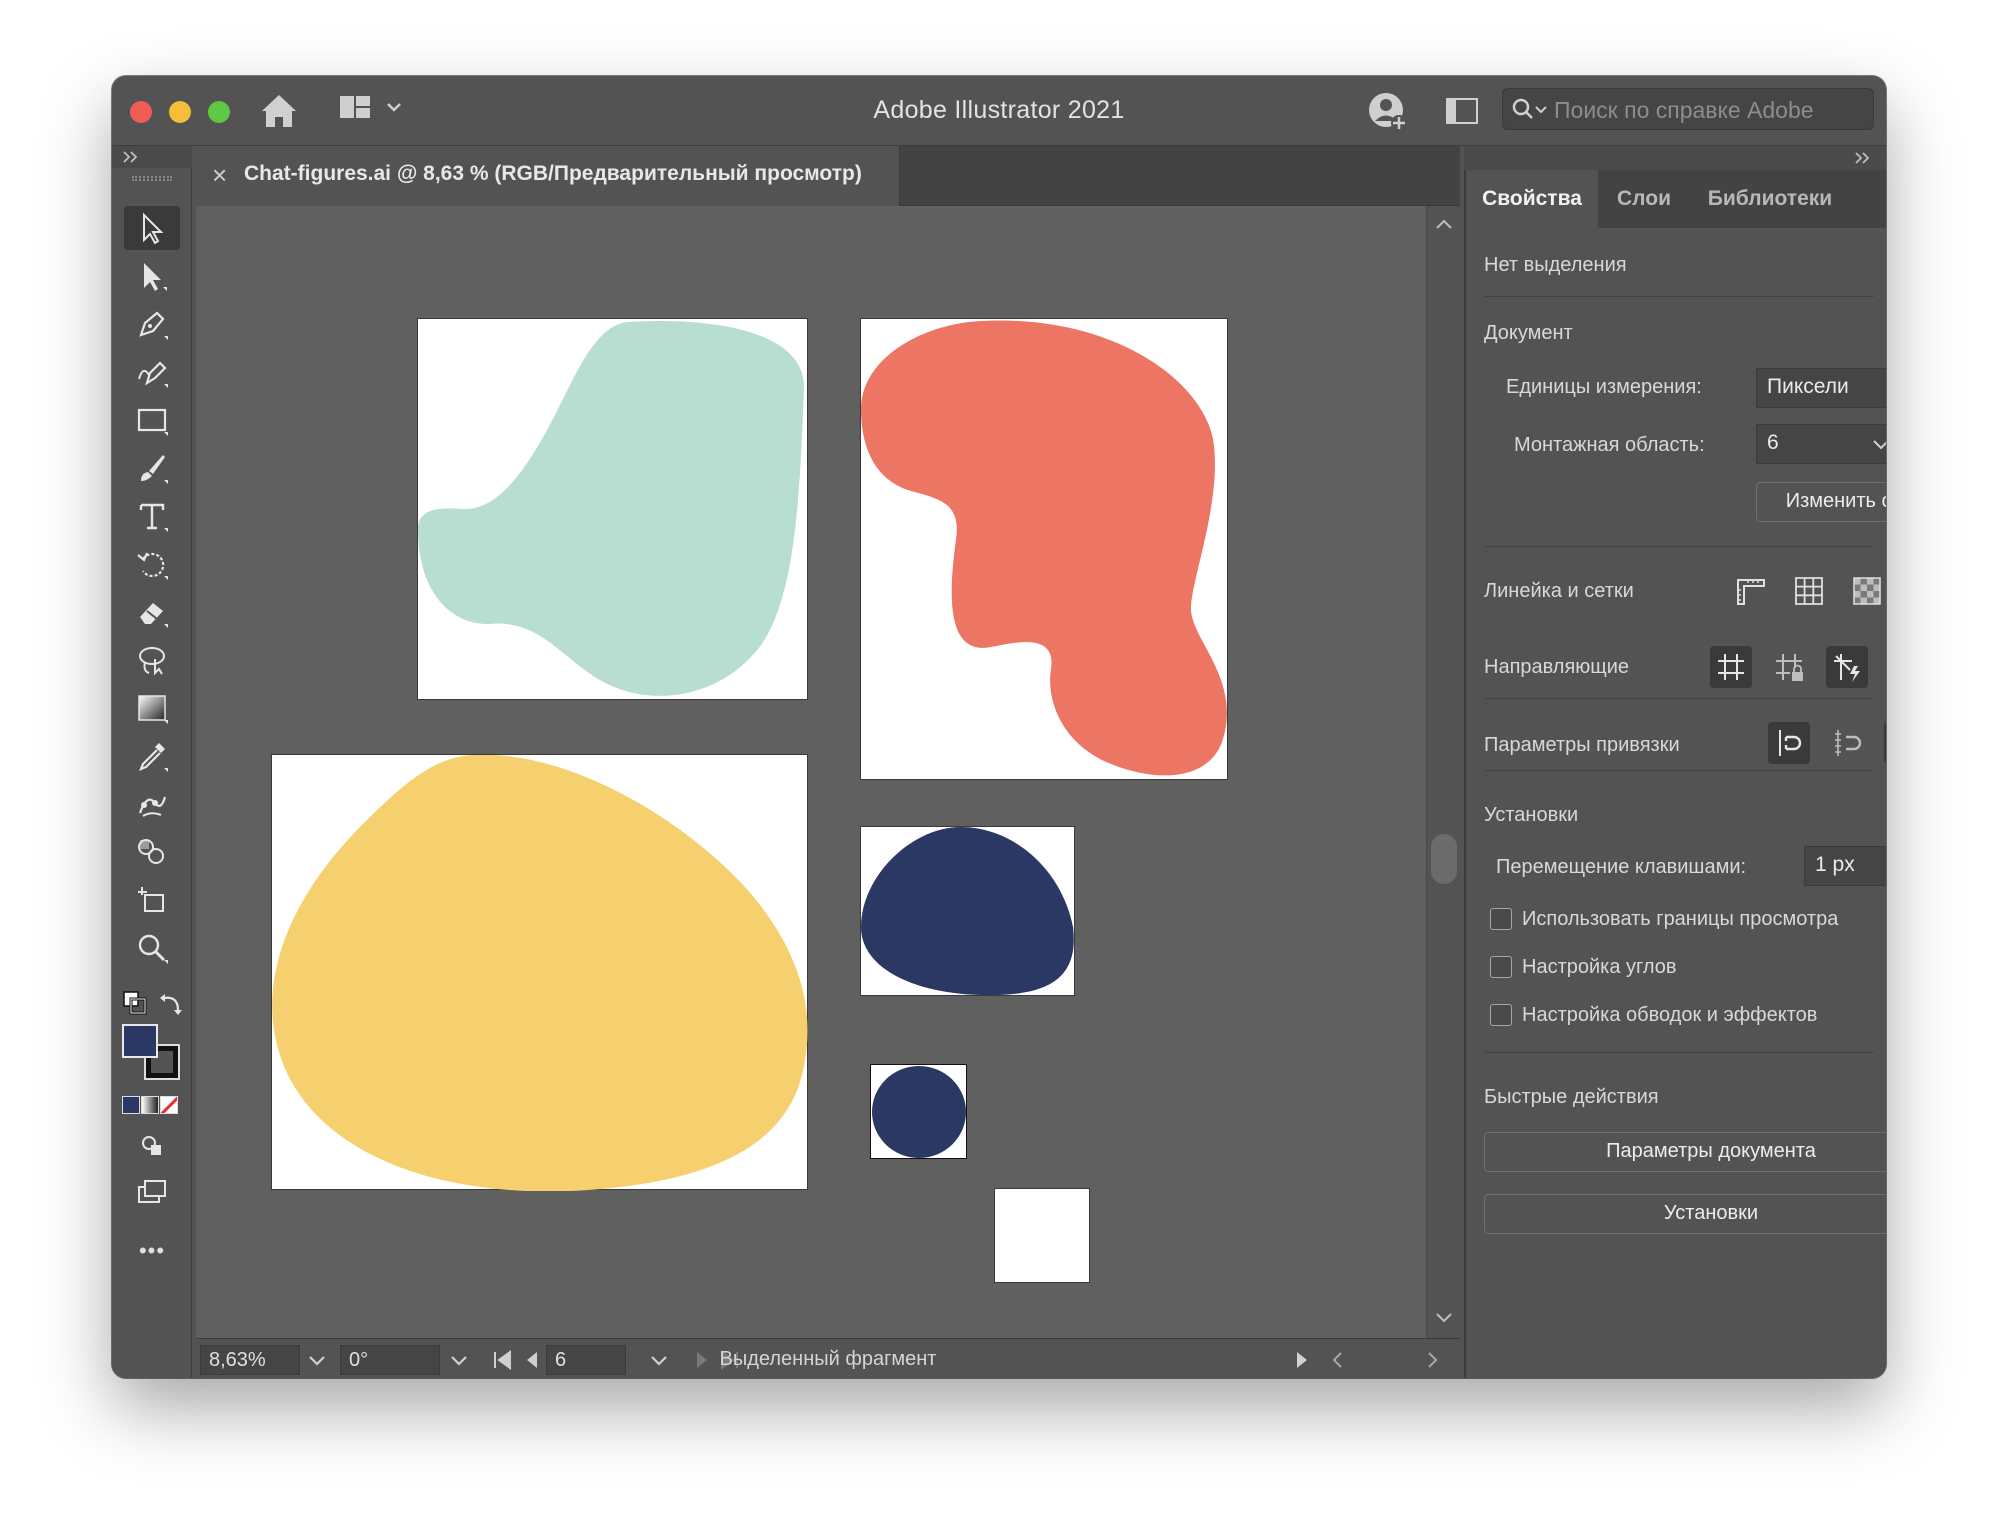 The height and width of the screenshot is (1526, 1996). What do you see at coordinates (1501, 967) in the screenshot?
I see `scale-corners-checkbox` at bounding box center [1501, 967].